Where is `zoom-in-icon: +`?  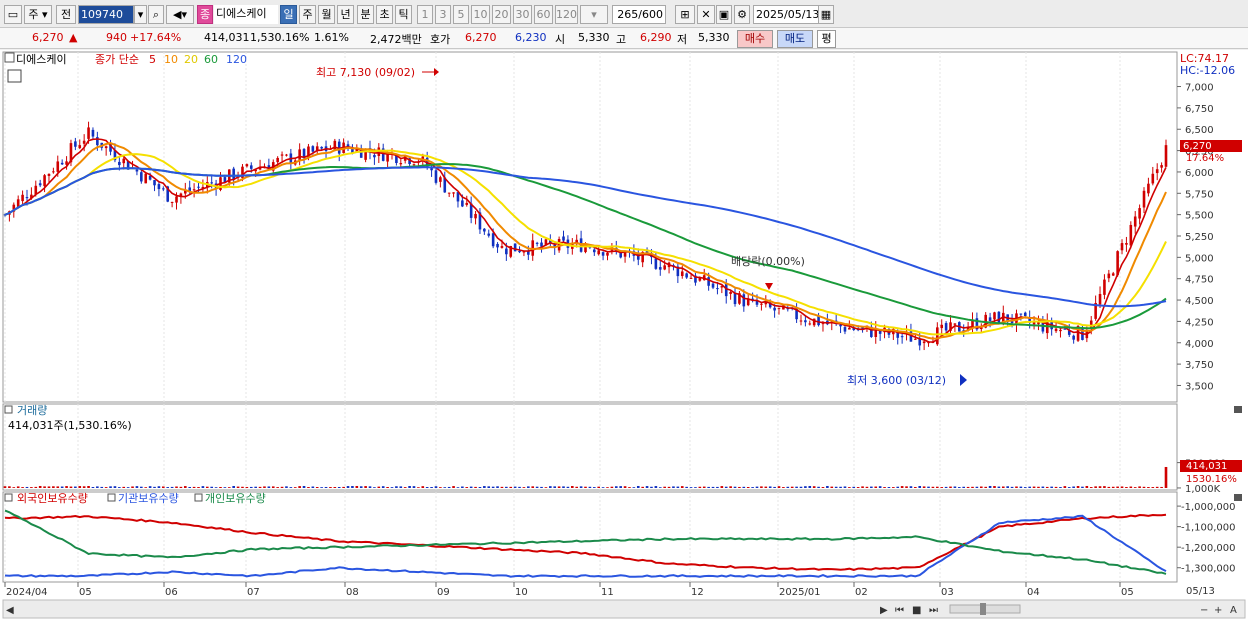
zoom-in-icon: + is located at coordinates (1218, 610).